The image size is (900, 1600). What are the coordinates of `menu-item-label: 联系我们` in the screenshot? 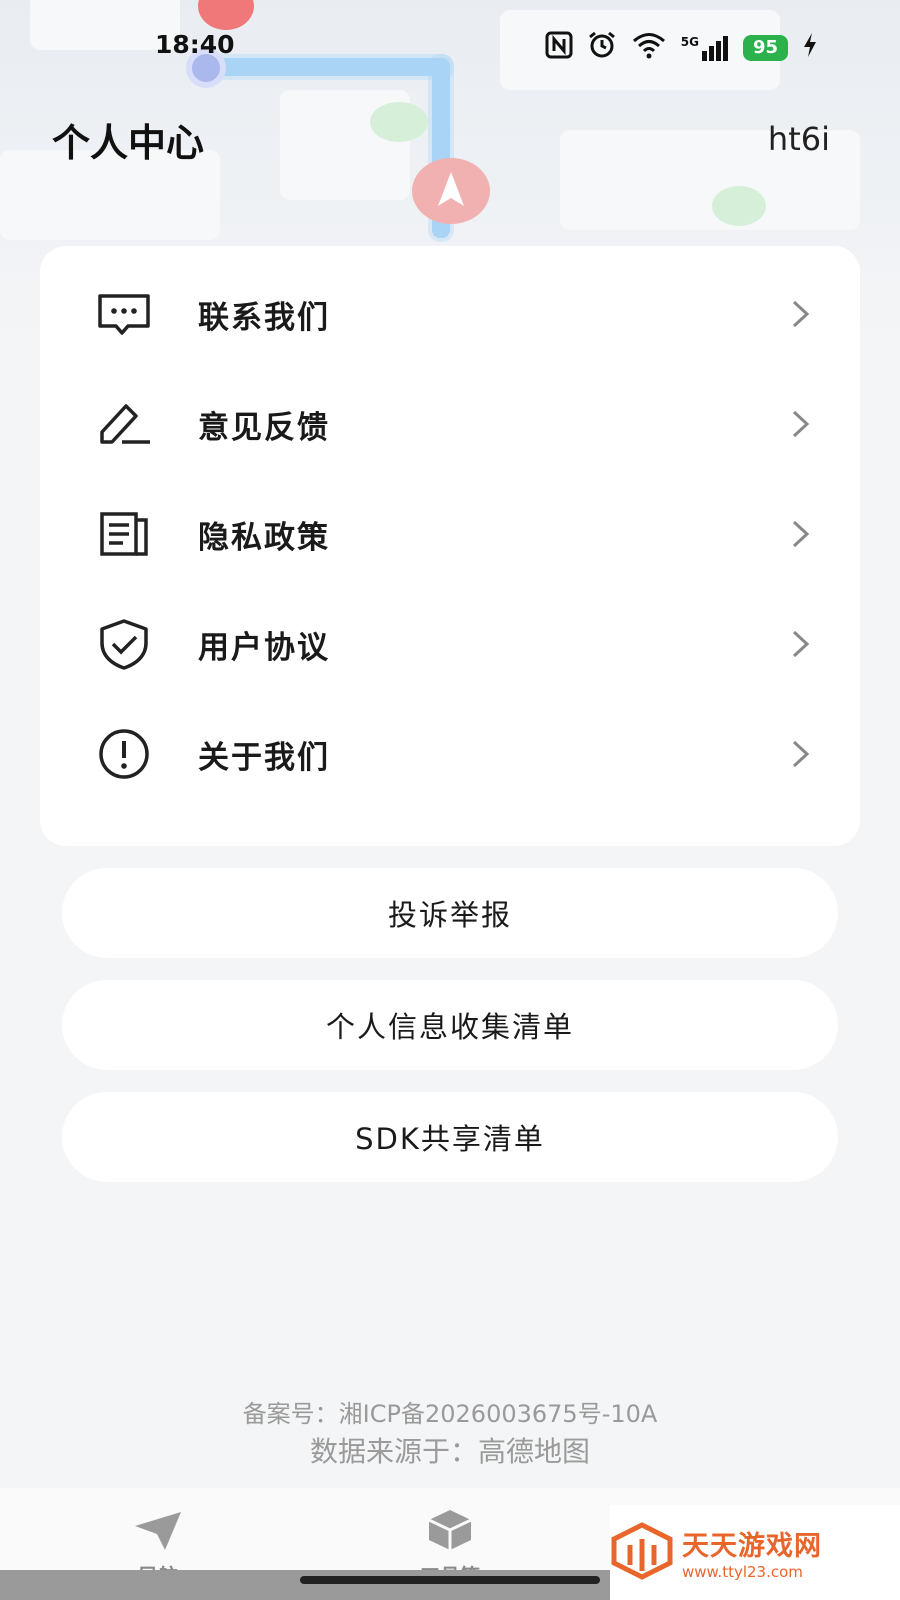 It's located at (264, 317).